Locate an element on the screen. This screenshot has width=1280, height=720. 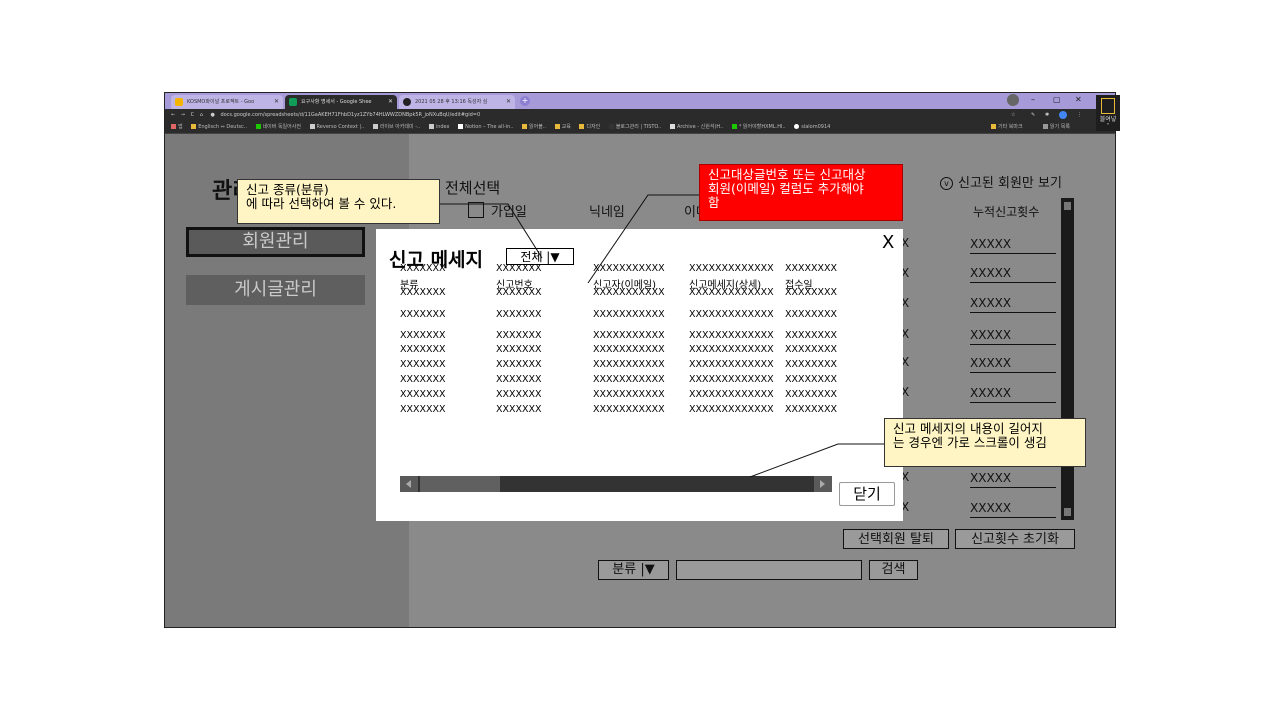
filter-note-leader is located at coordinates (491, 231).